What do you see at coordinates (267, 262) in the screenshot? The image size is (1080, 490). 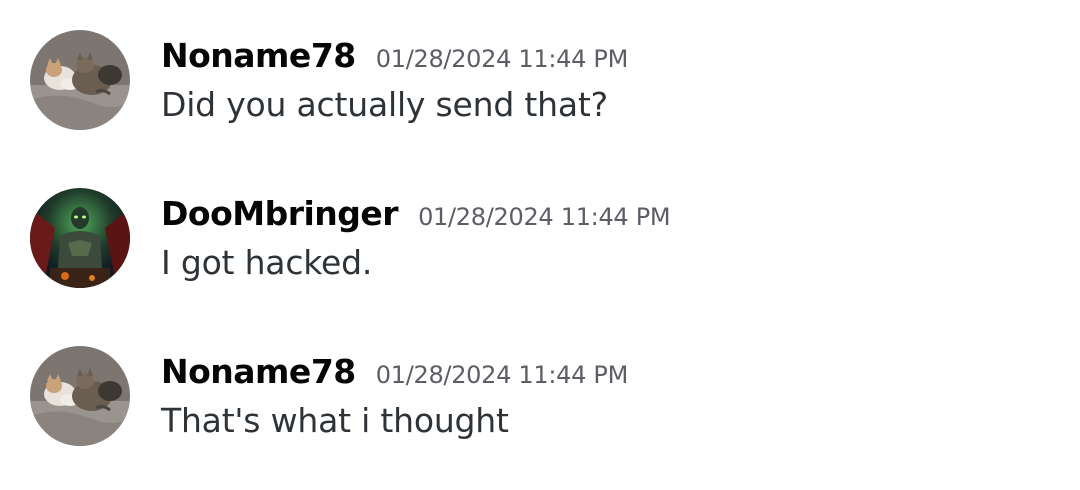 I see `message-text: I got hacked.` at bounding box center [267, 262].